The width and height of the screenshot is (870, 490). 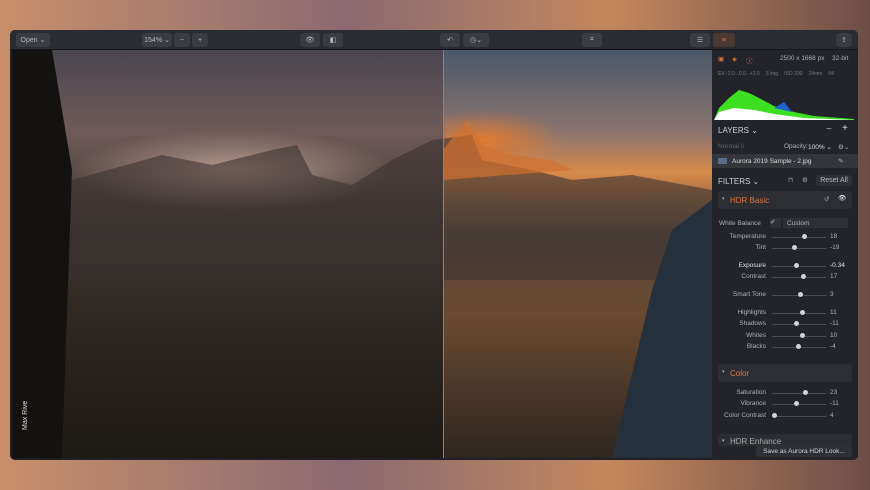 I want to click on zoom-dropdown: 154% ⌄, so click(x=157, y=40).